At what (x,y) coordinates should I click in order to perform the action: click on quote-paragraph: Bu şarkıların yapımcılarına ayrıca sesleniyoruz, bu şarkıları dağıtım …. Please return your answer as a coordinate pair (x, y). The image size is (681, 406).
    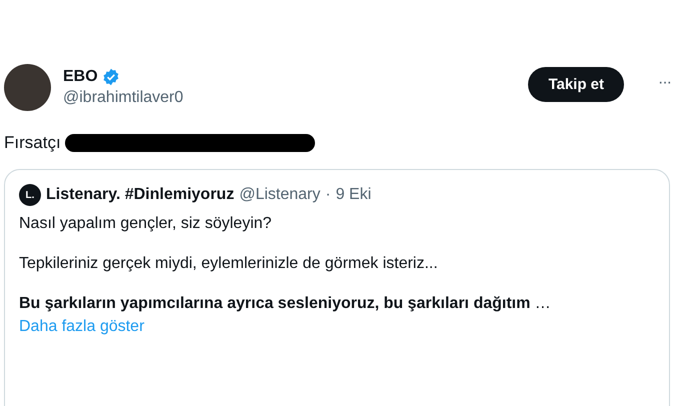
    Looking at the image, I should click on (285, 304).